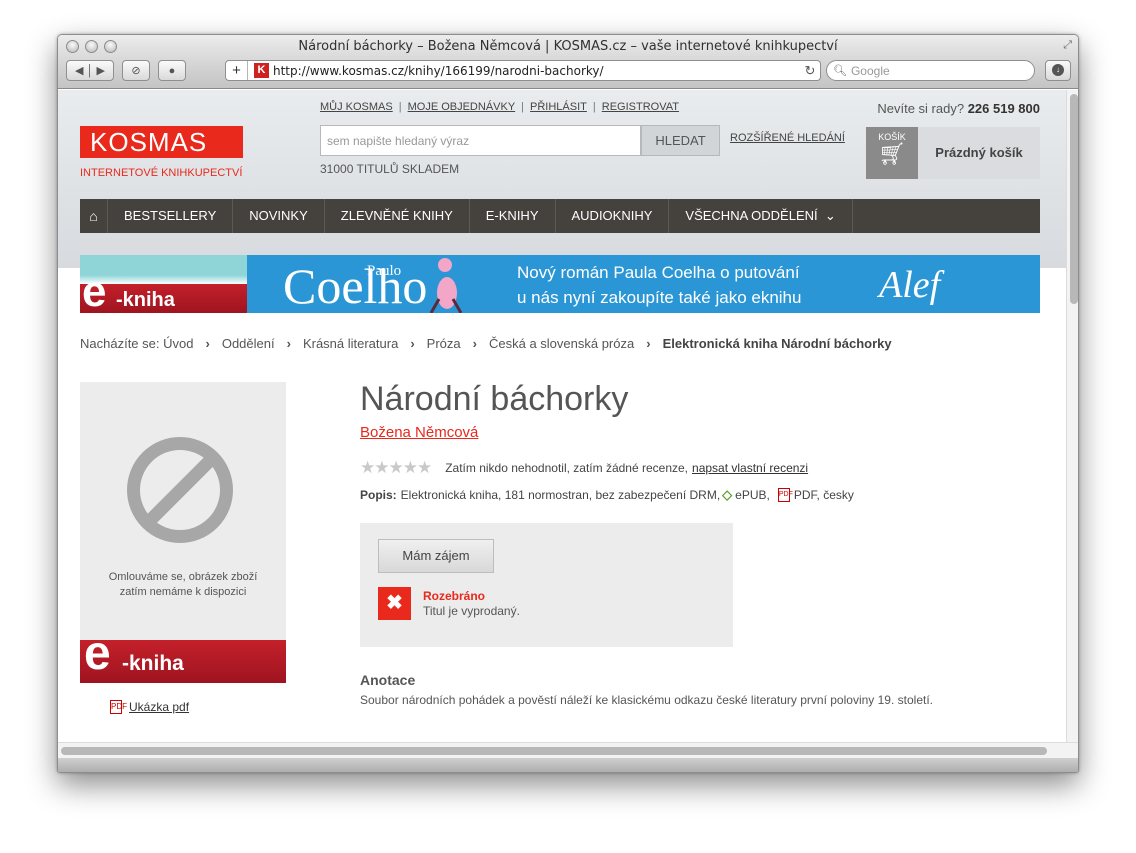 This screenshot has width=1136, height=853. What do you see at coordinates (1067, 45) in the screenshot?
I see `fullscreen-icon: ⤢` at bounding box center [1067, 45].